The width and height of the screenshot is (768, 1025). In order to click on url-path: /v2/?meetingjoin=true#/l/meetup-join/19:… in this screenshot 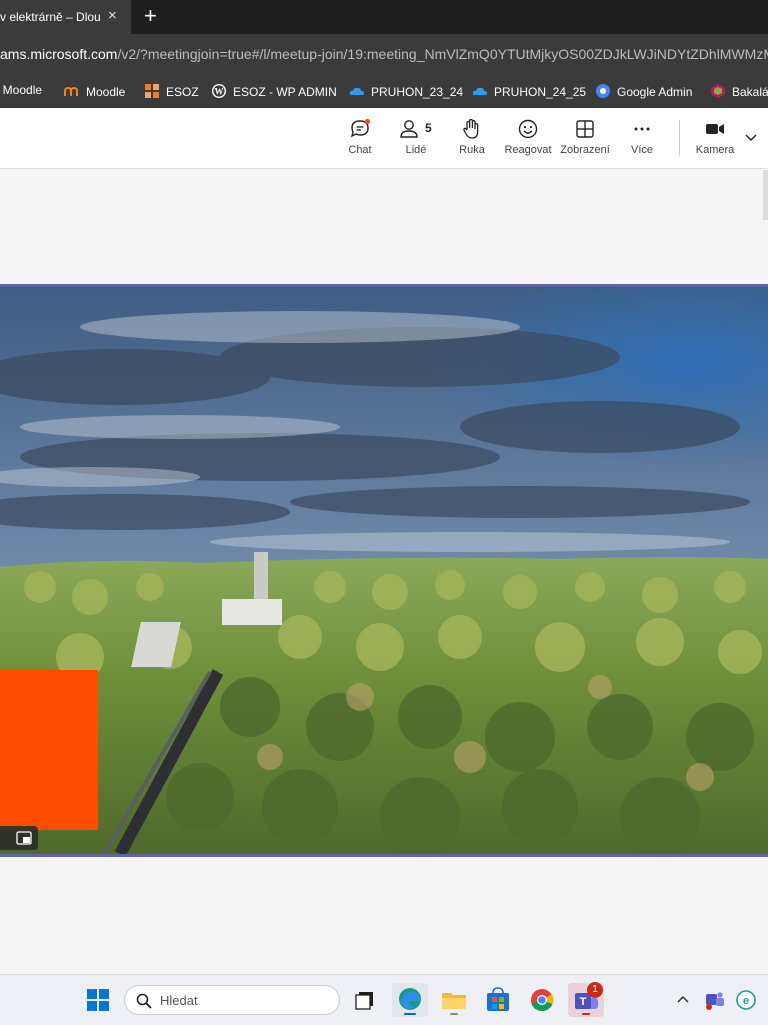, I will do `click(442, 54)`.